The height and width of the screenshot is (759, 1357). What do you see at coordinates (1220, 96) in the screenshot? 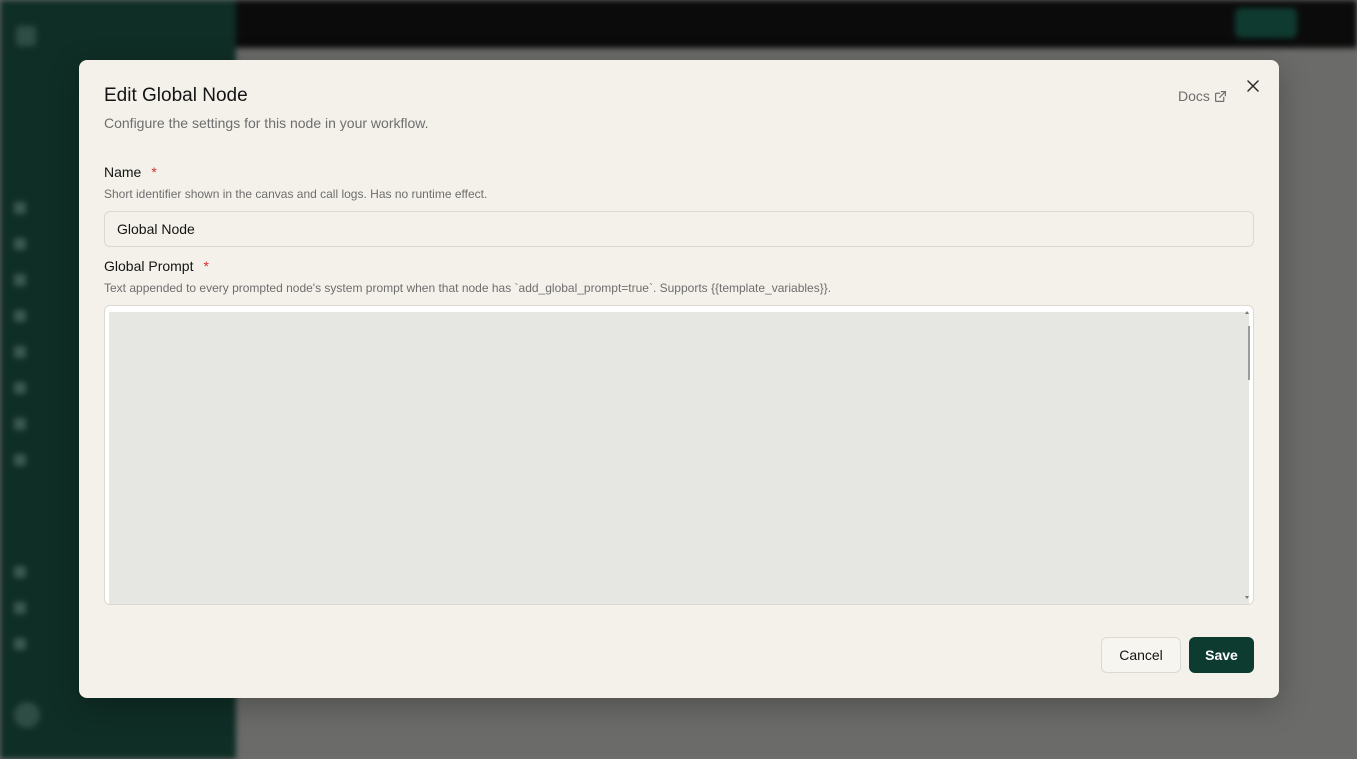
I see `external-link-icon` at bounding box center [1220, 96].